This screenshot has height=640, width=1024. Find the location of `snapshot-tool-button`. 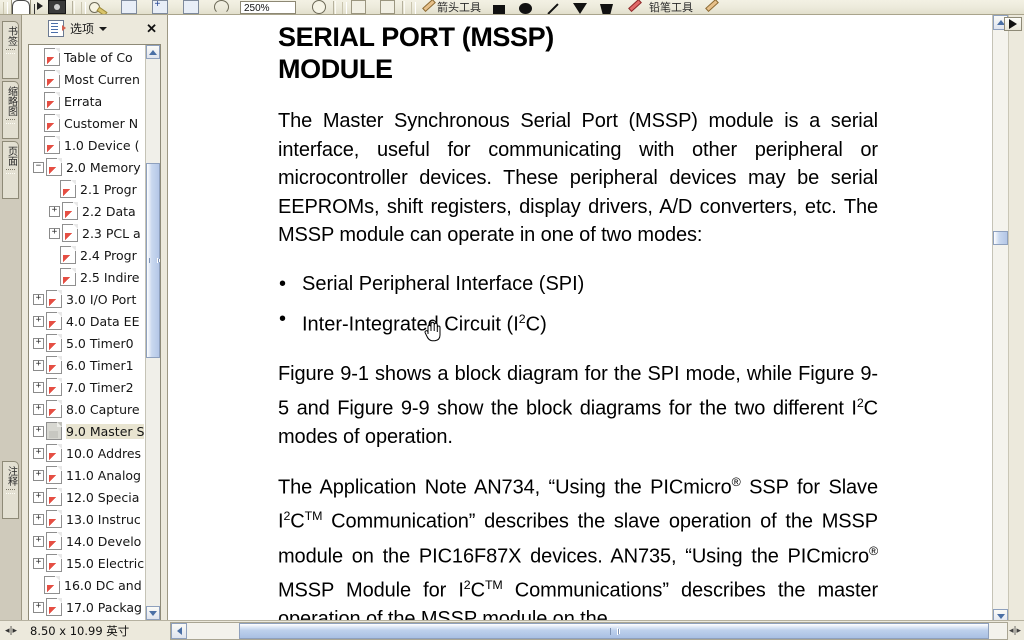

snapshot-tool-button is located at coordinates (57, 7).